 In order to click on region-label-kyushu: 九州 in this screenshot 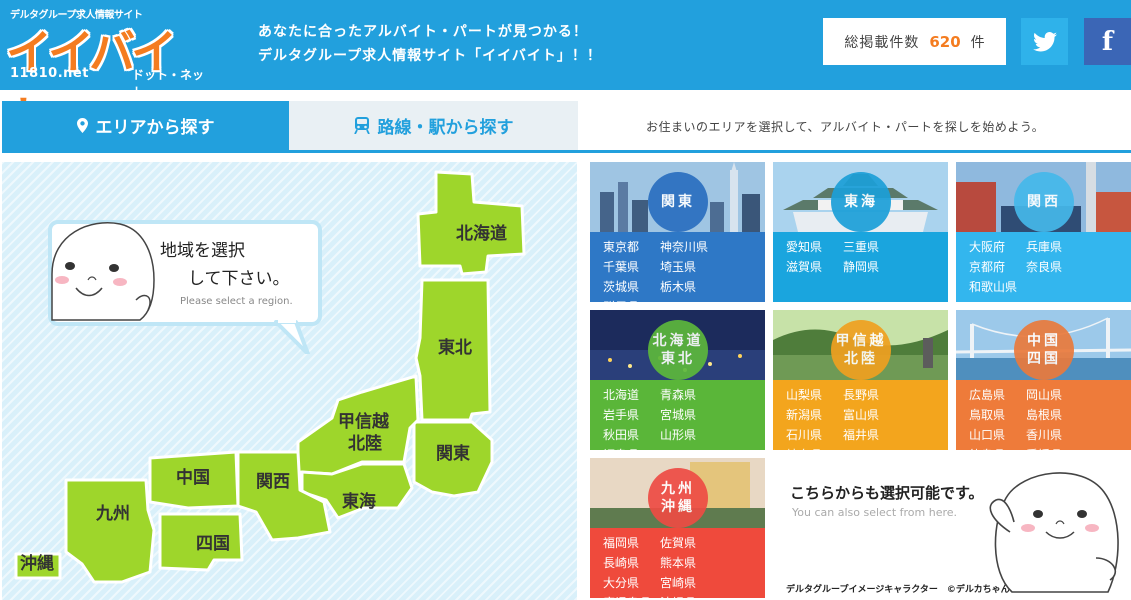, I will do `click(113, 514)`.